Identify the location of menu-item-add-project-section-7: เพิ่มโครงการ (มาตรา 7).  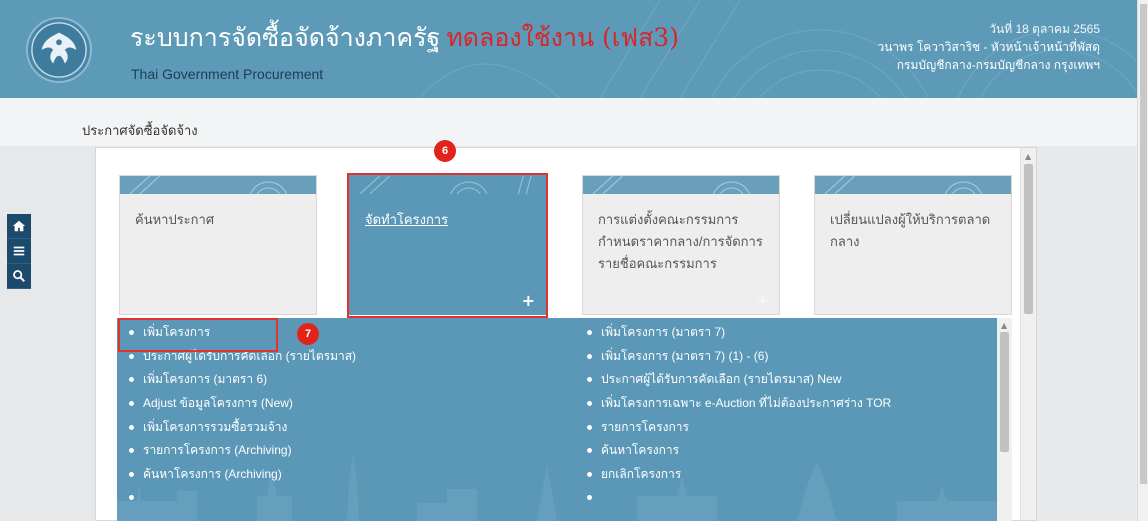
(739, 333).